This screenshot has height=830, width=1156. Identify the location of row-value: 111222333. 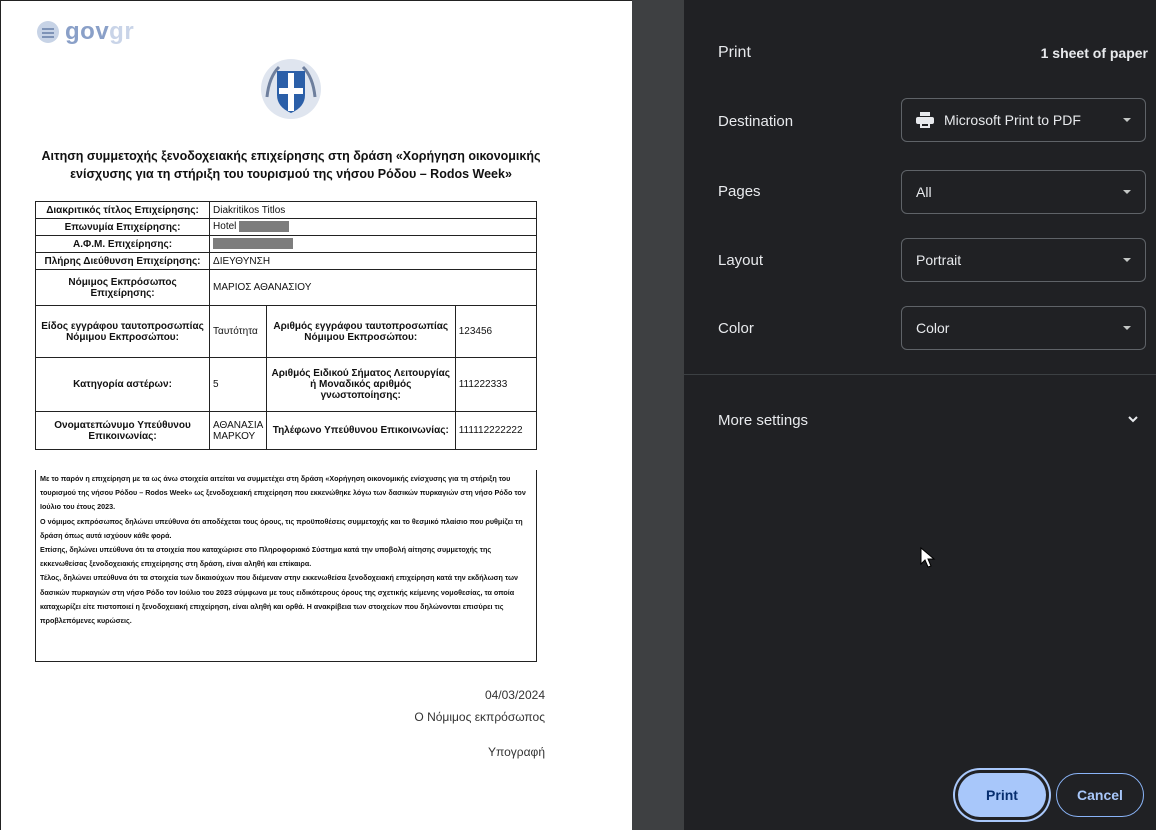
(496, 384).